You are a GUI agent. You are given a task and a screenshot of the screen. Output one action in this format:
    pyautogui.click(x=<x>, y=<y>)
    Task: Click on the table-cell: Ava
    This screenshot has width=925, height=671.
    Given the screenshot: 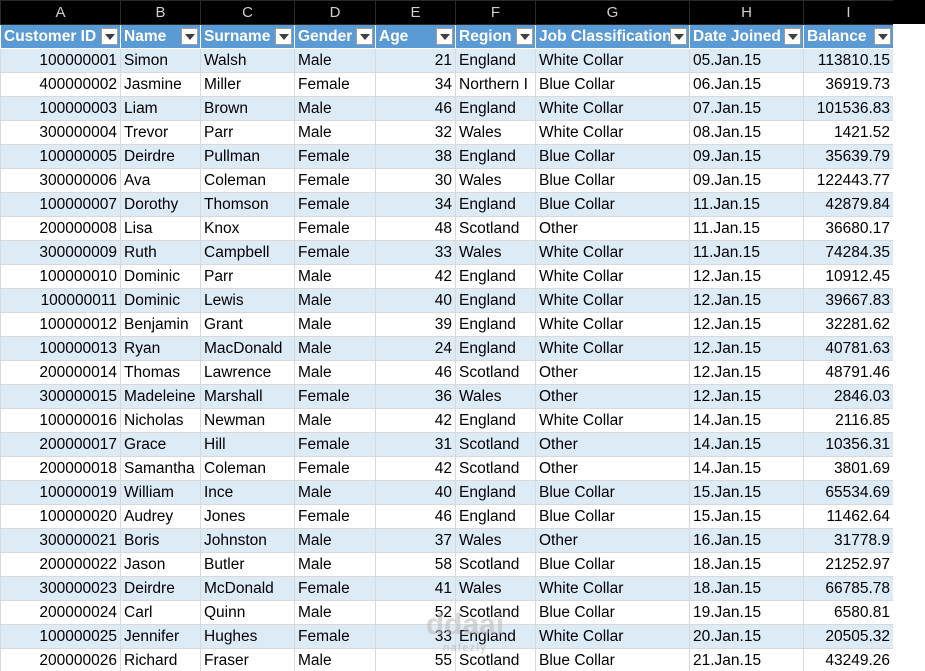 What is the action you would take?
    pyautogui.click(x=160, y=180)
    